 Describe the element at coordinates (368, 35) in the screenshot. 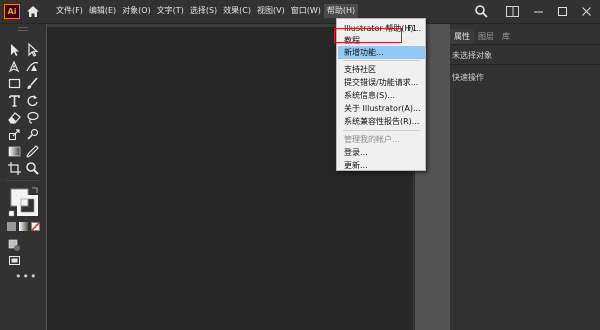

I see `tutorial-callout-box` at that location.